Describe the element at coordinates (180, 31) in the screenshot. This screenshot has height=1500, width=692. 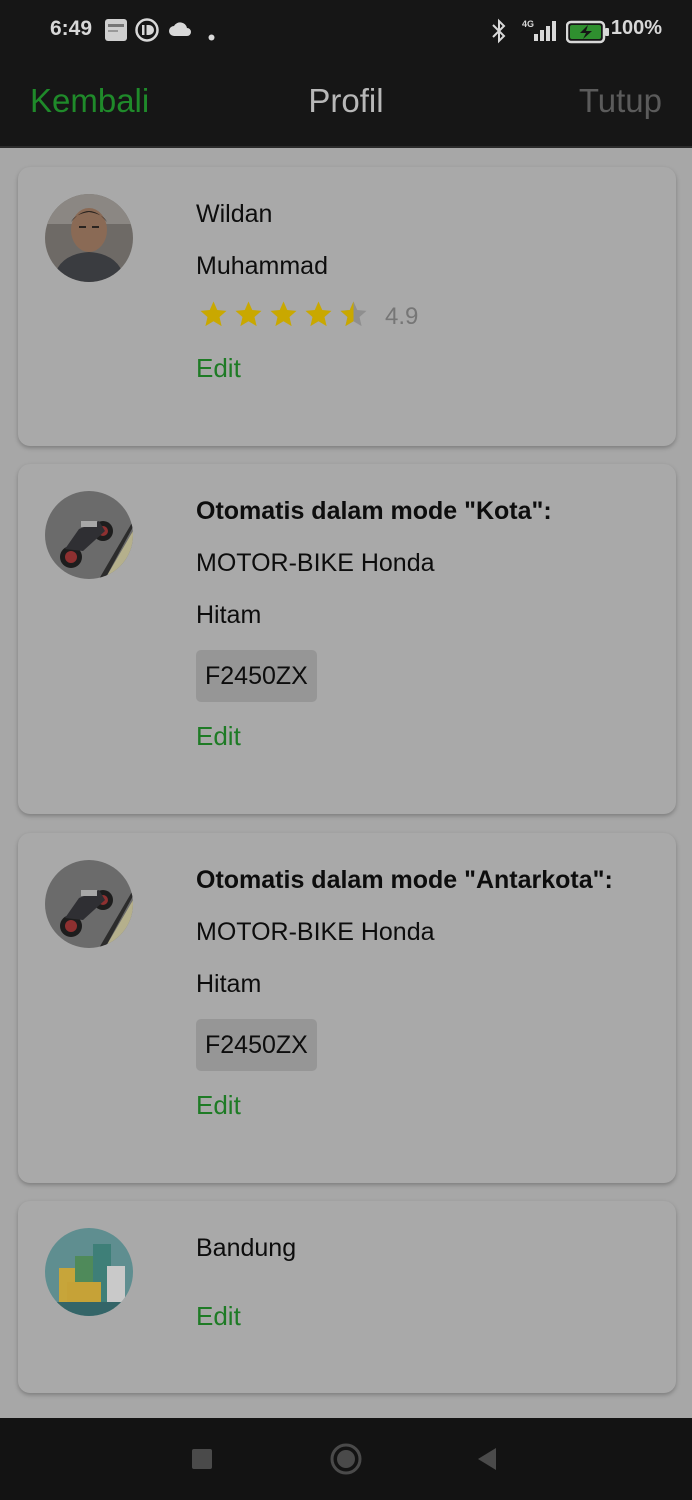
I see `cloud-icon` at that location.